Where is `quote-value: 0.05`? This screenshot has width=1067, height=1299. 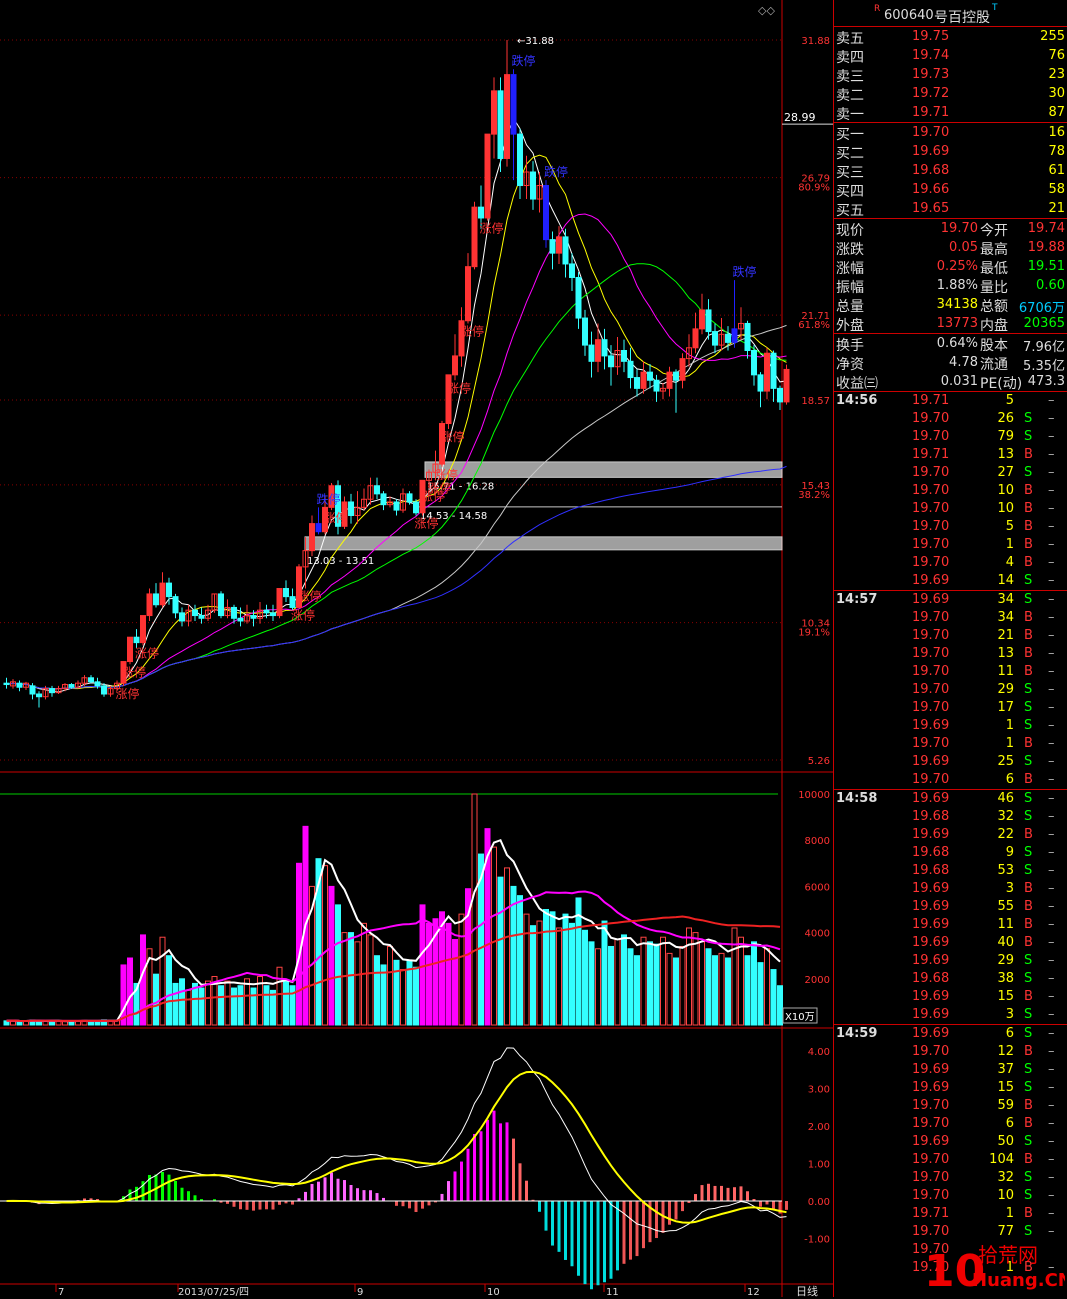 quote-value: 0.05 is located at coordinates (963, 247).